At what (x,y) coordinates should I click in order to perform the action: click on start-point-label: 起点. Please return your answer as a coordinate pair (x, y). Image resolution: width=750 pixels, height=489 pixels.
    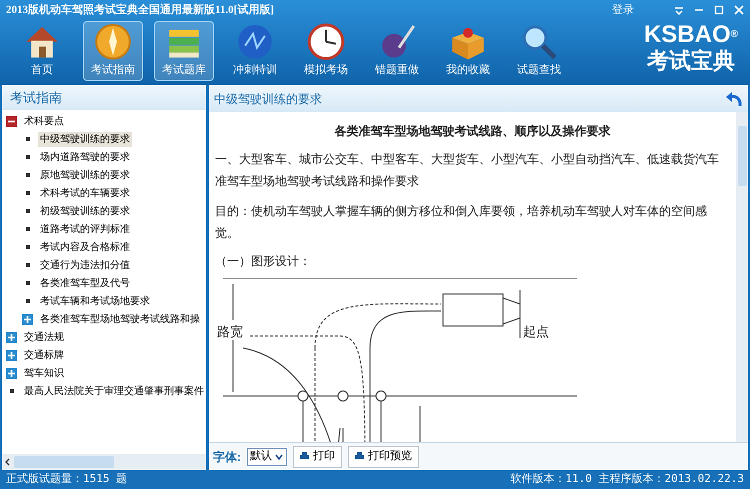
    Looking at the image, I should click on (536, 331).